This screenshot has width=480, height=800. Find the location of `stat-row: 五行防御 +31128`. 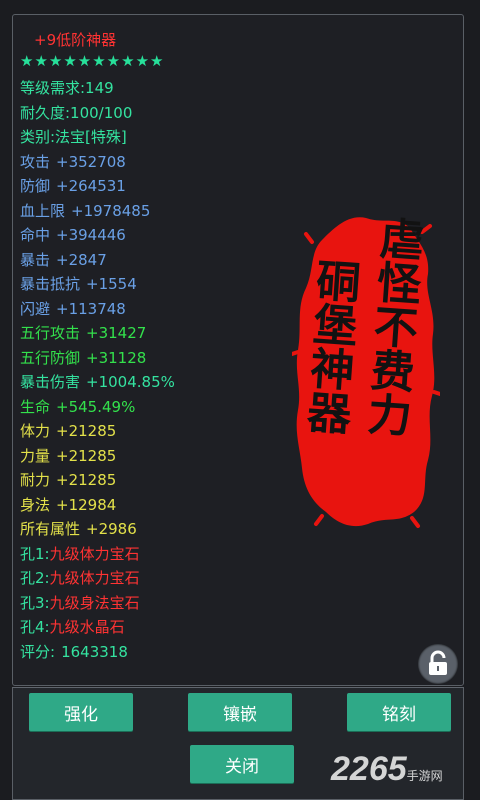

stat-row: 五行防御 +31128 is located at coordinates (160, 358).